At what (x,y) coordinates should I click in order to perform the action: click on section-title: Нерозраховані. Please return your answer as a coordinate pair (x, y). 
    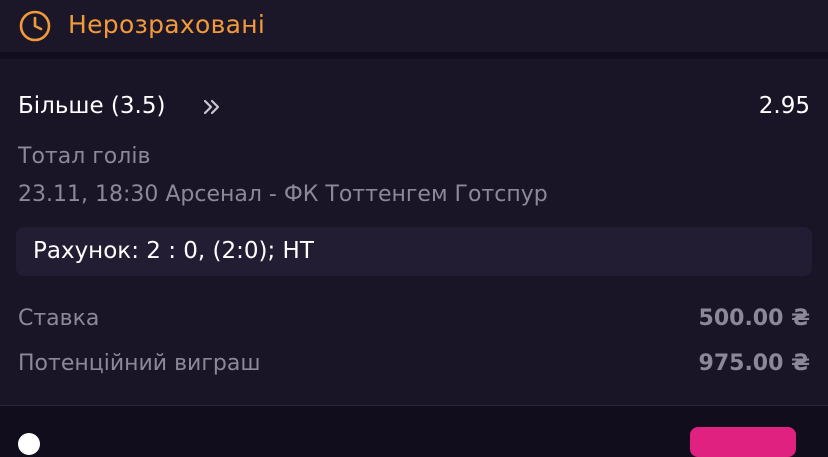
    Looking at the image, I should click on (167, 24).